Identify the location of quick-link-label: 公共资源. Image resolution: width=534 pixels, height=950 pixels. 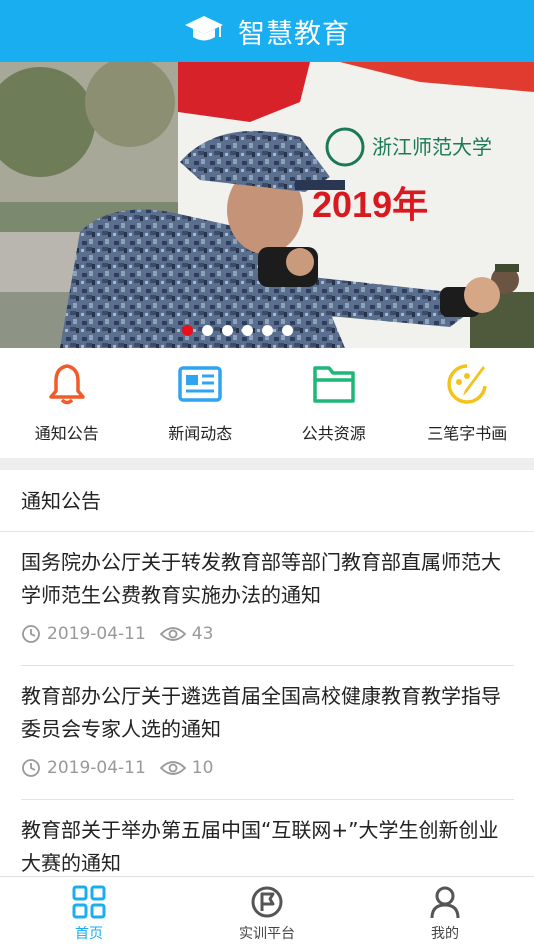
(333, 433).